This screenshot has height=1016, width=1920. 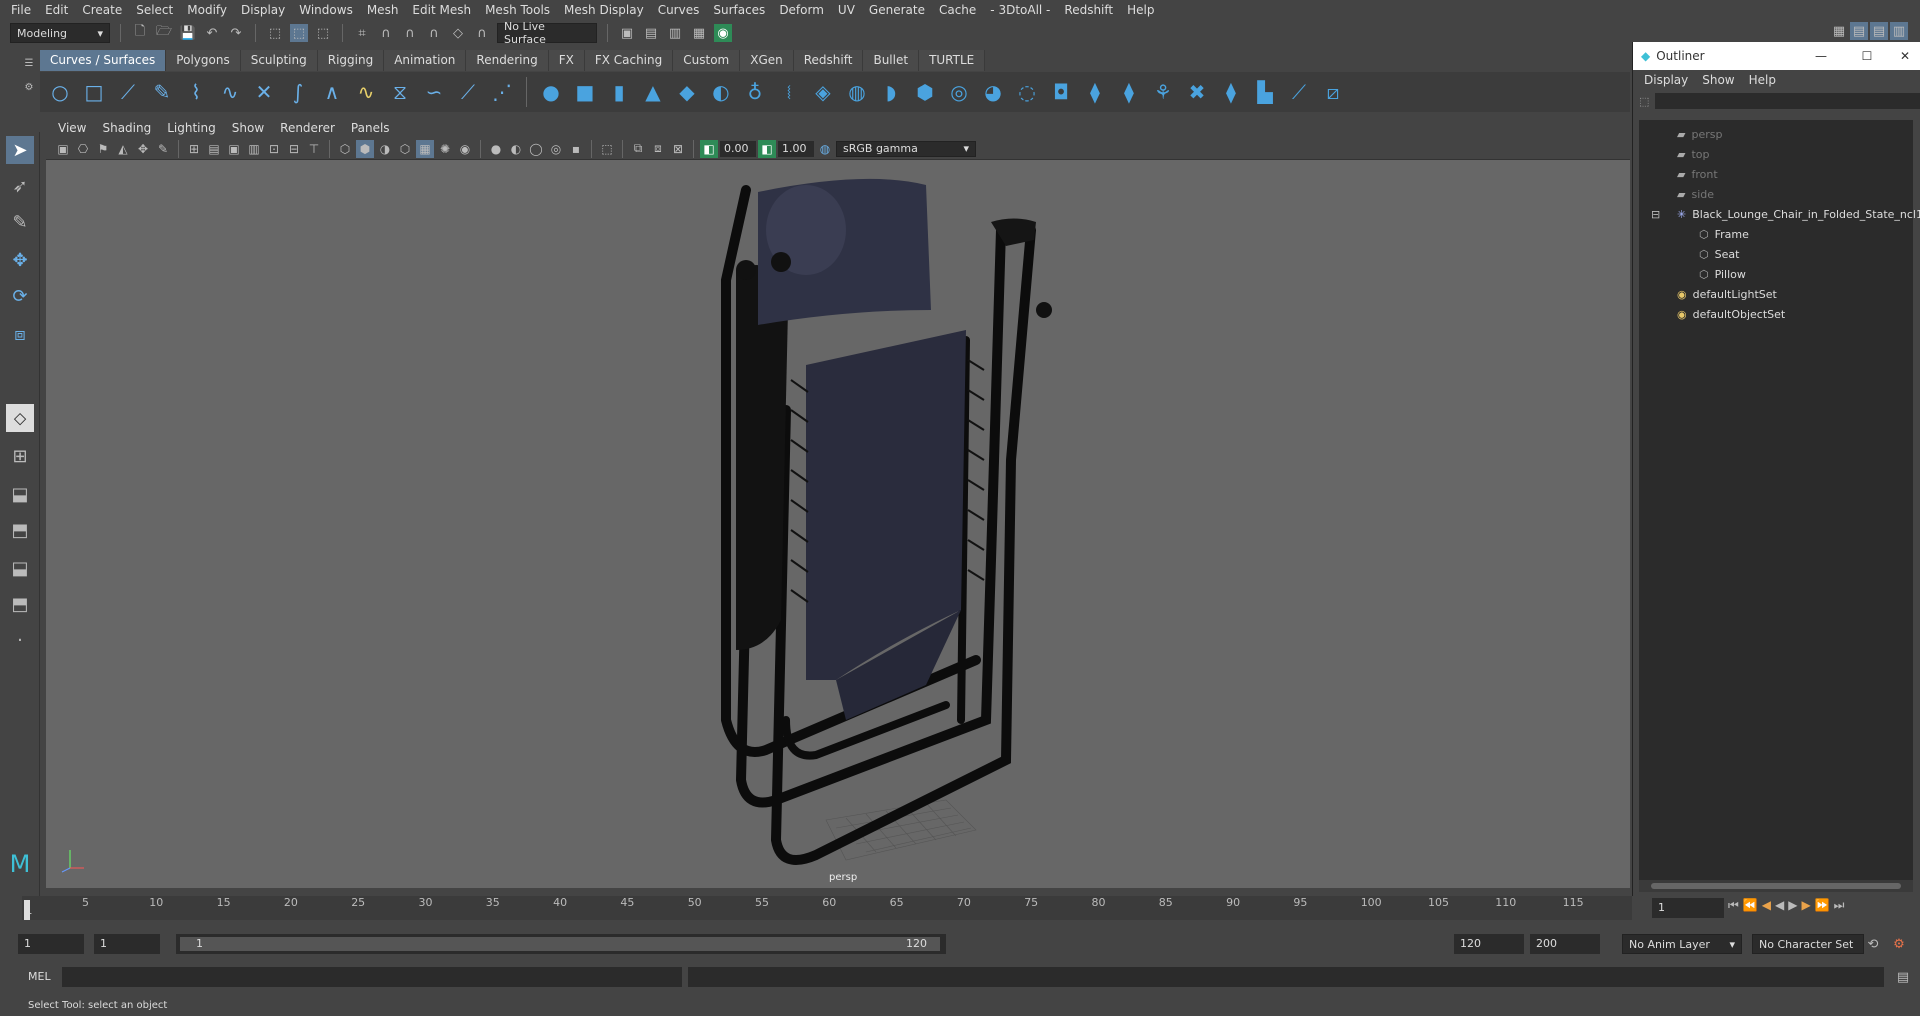 I want to click on uv-persp-icon: ⬒, so click(x=20, y=604).